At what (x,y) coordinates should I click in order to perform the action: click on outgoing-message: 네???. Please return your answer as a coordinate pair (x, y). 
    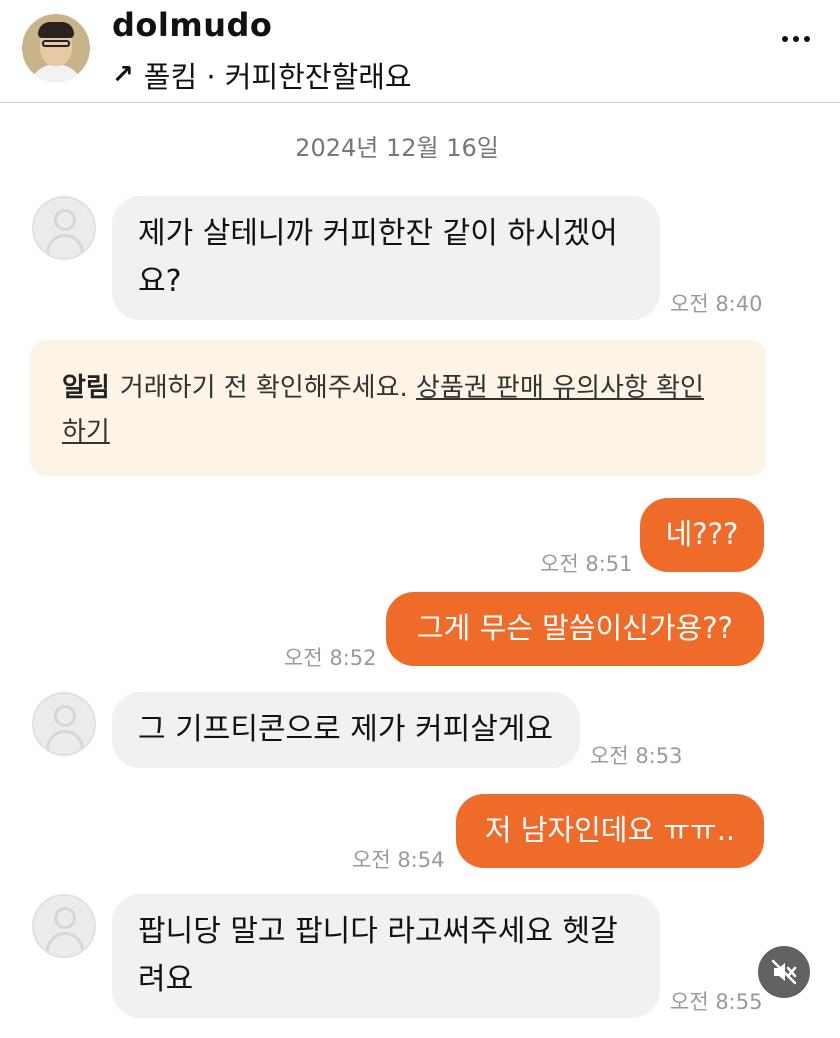
    Looking at the image, I should click on (702, 535).